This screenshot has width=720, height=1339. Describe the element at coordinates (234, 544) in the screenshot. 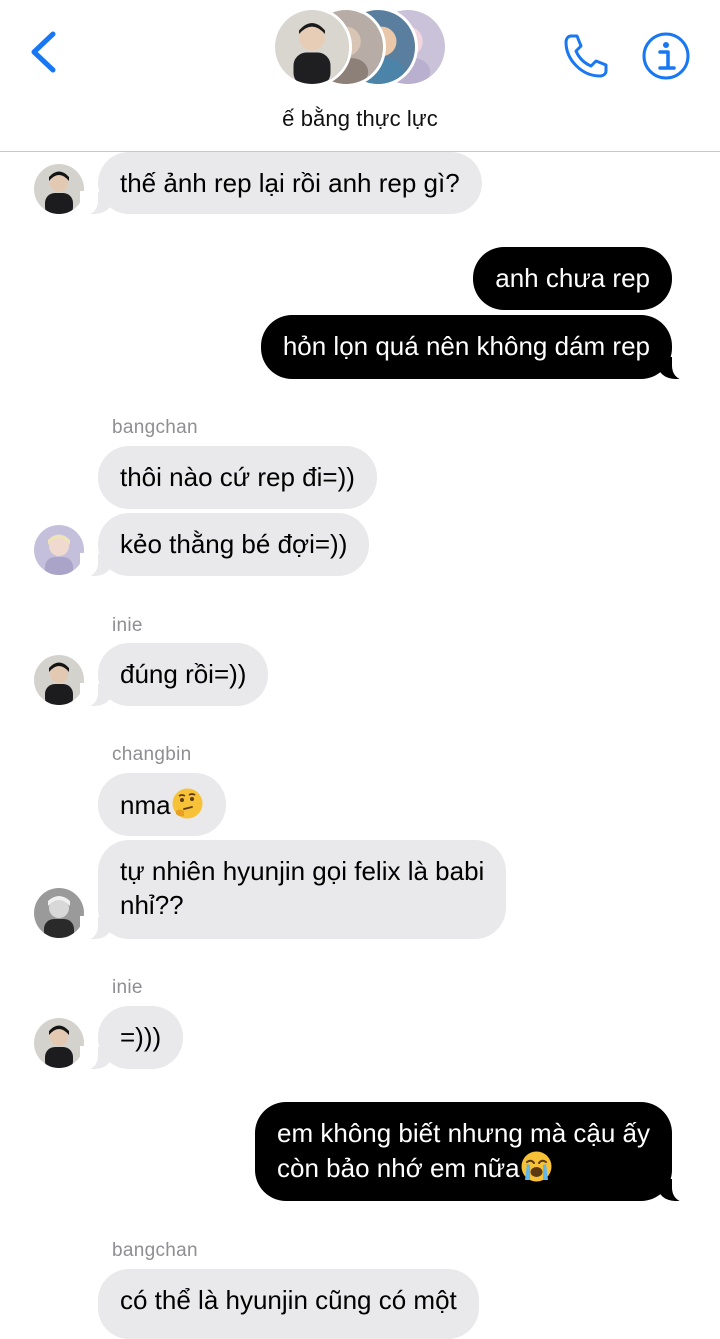

I see `message-text: kẻo thằng bé đợi=))` at that location.